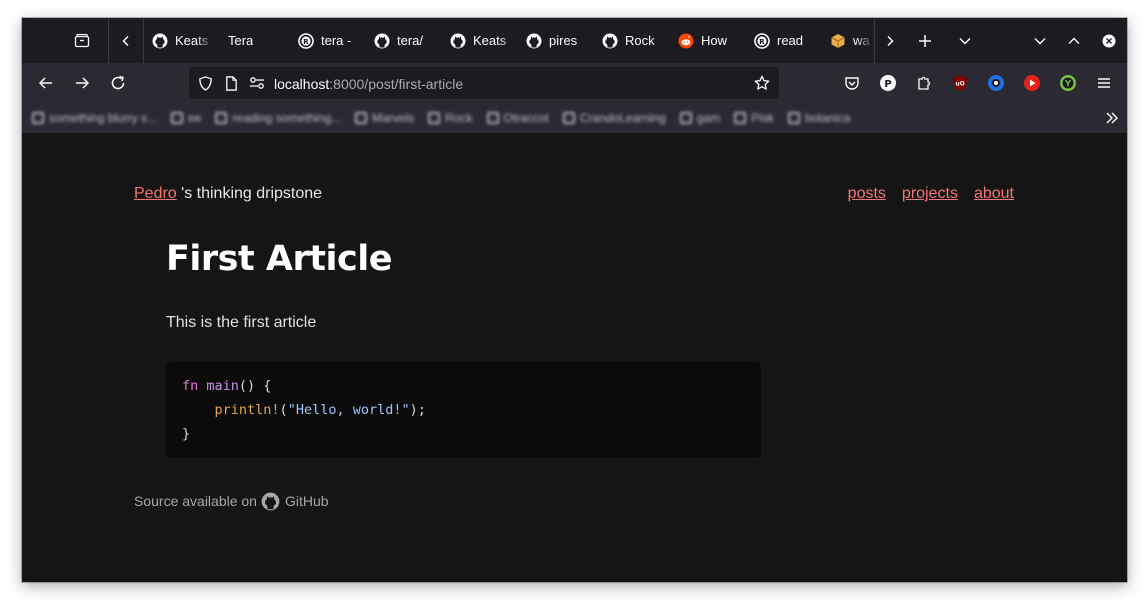  What do you see at coordinates (249, 193) in the screenshot?
I see `site-tagline: 's thinking dripstone` at bounding box center [249, 193].